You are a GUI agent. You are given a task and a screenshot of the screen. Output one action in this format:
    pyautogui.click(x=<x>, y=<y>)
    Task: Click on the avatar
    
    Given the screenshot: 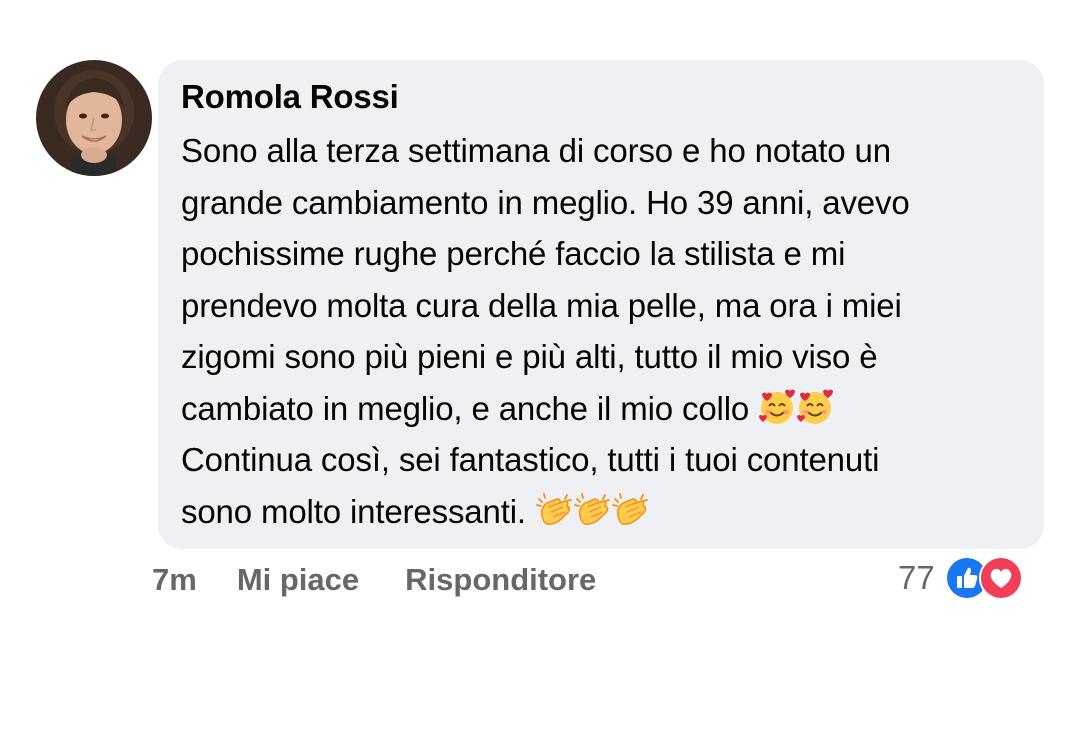 What is the action you would take?
    pyautogui.click(x=94, y=118)
    